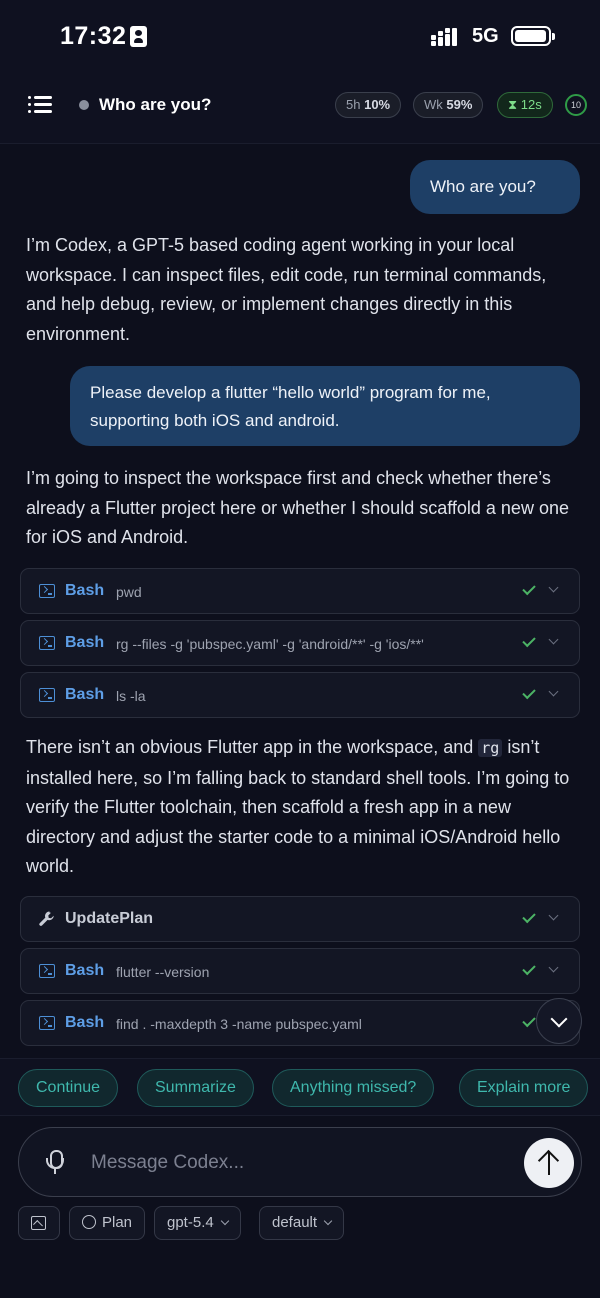  I want to click on scroll-to-bottom-button, so click(559, 1021).